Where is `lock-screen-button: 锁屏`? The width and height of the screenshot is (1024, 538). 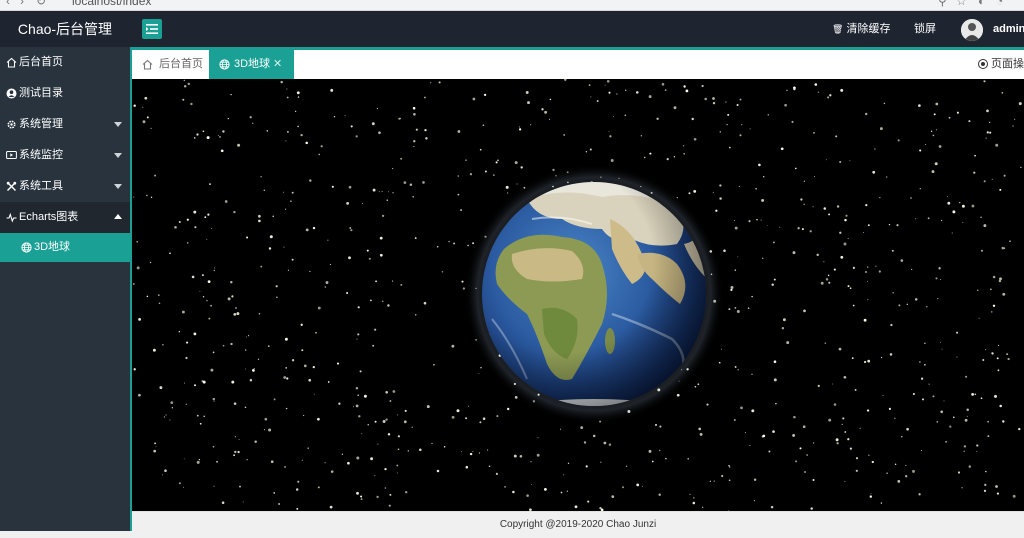
lock-screen-button: 锁屏 is located at coordinates (925, 29).